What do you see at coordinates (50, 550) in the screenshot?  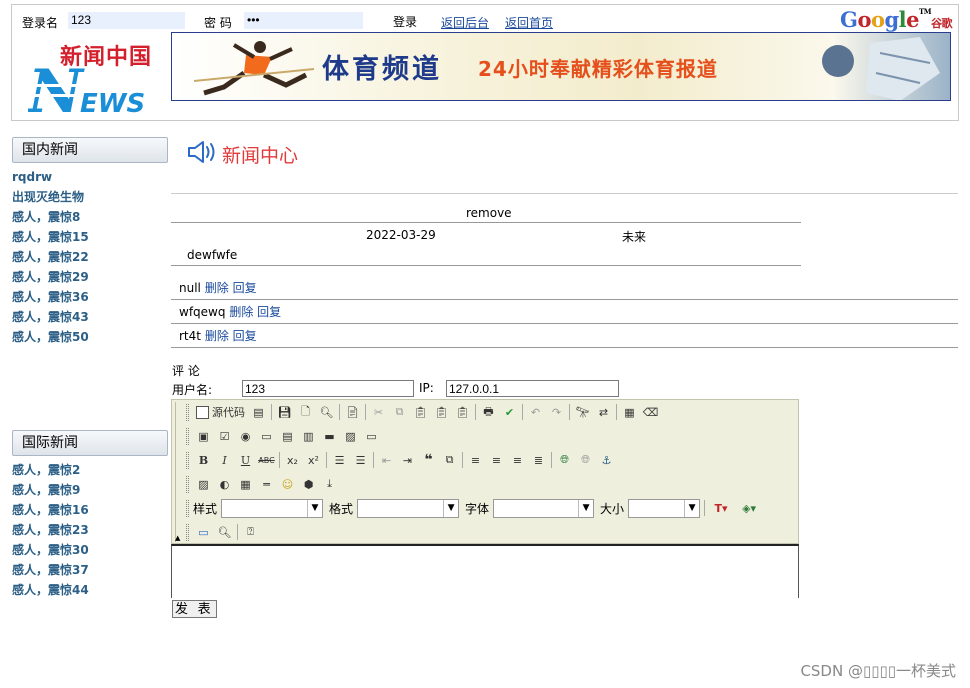 I see `intl-news-item: 感人，震惊30` at bounding box center [50, 550].